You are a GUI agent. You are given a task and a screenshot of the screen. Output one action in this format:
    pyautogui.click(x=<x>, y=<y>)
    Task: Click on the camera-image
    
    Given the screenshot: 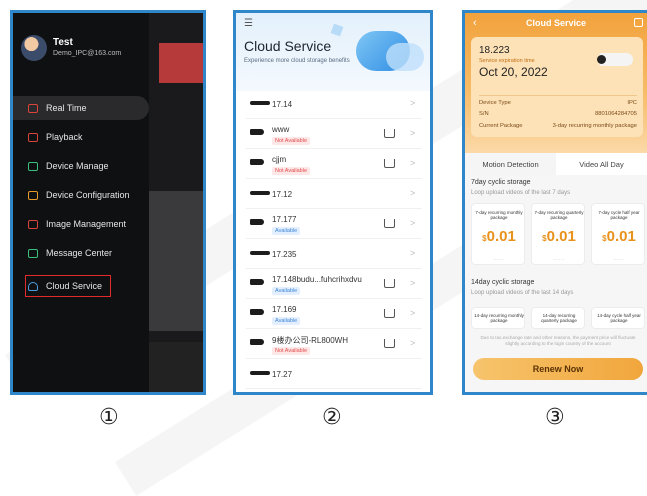 What is the action you would take?
    pyautogui.click(x=615, y=60)
    